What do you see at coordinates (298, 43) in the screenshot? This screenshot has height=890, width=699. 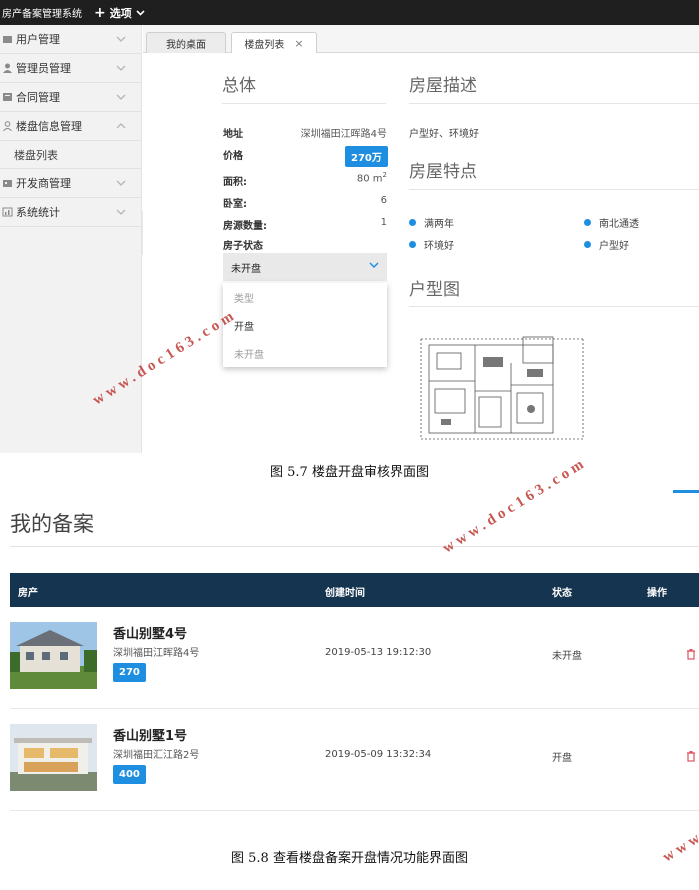 I see `close-icon: ×` at bounding box center [298, 43].